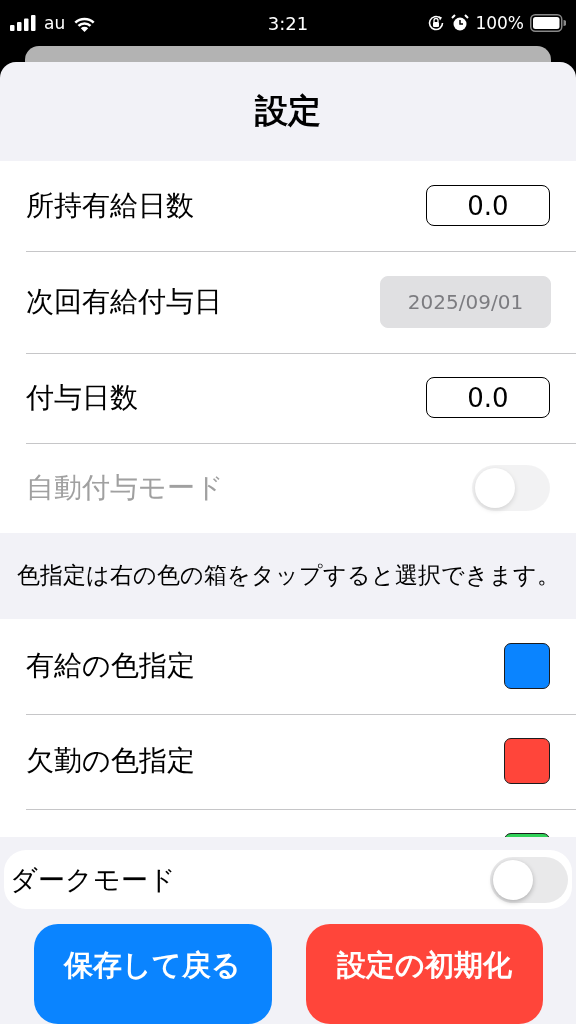 This screenshot has height=1024, width=576. Describe the element at coordinates (82, 397) in the screenshot. I see `setting-label: 付与日数` at that location.